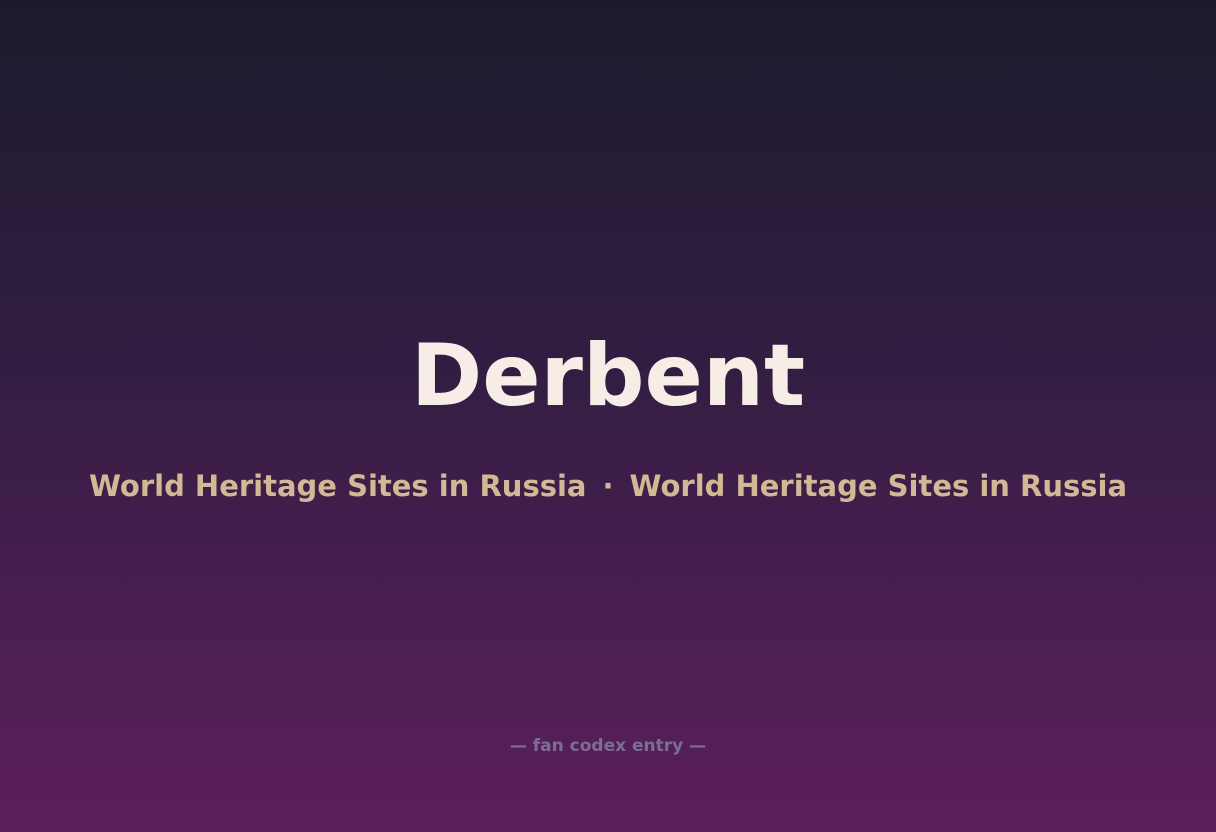  What do you see at coordinates (337, 486) in the screenshot?
I see `subtitle-category-left: World Heritage Sites in Russia` at bounding box center [337, 486].